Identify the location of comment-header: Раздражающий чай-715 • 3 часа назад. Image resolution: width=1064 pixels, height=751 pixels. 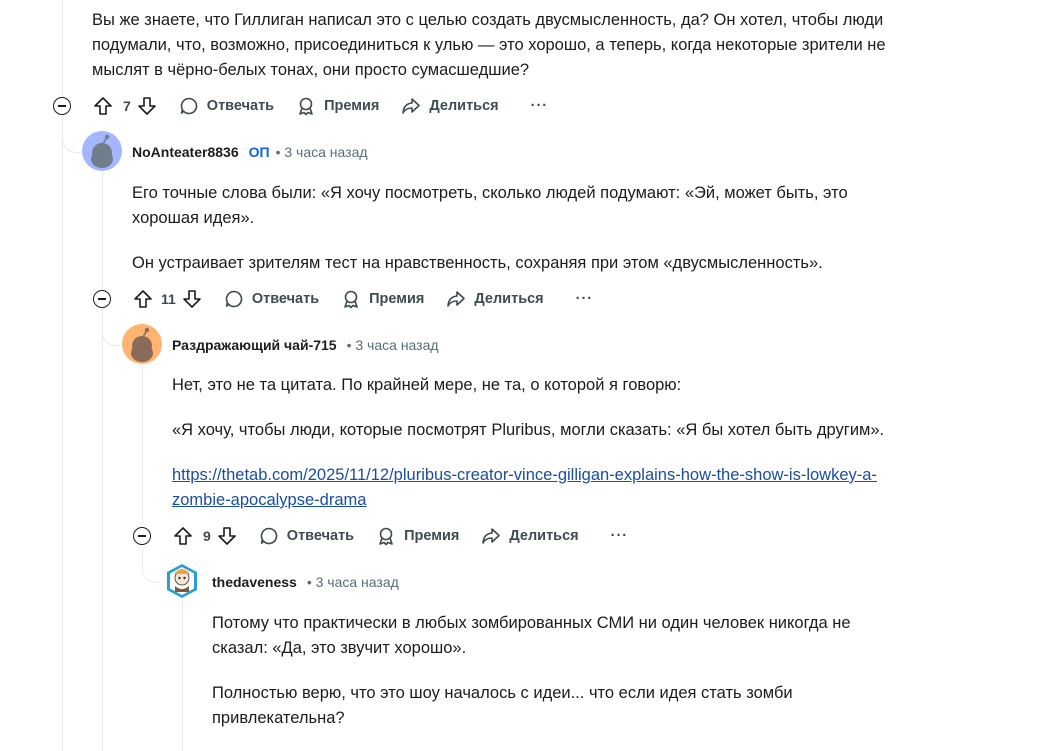
(305, 345).